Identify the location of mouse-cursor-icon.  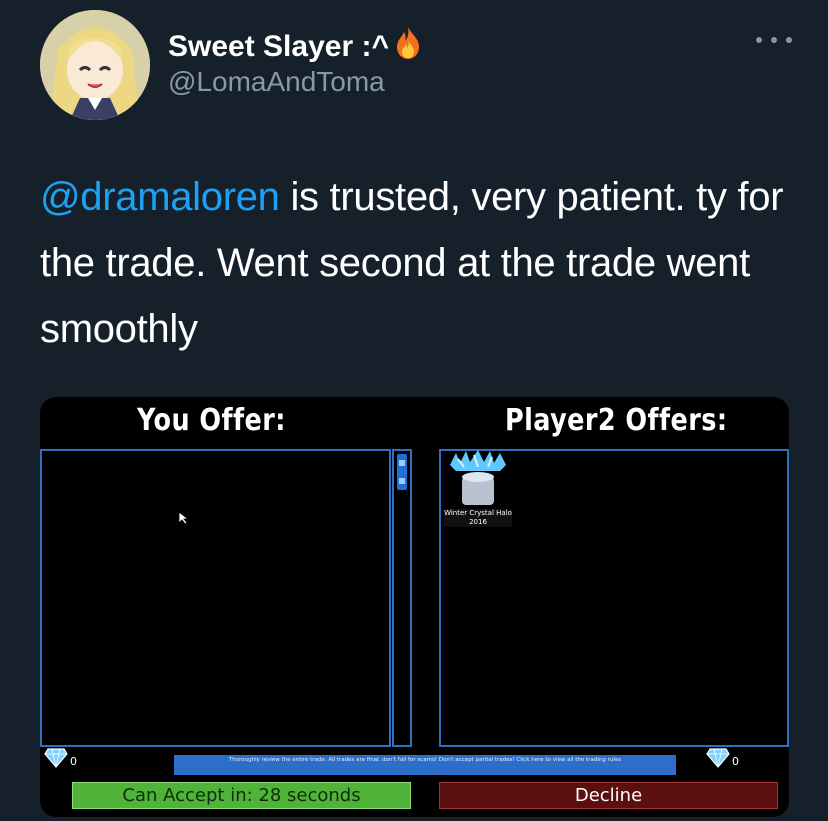
(184, 518).